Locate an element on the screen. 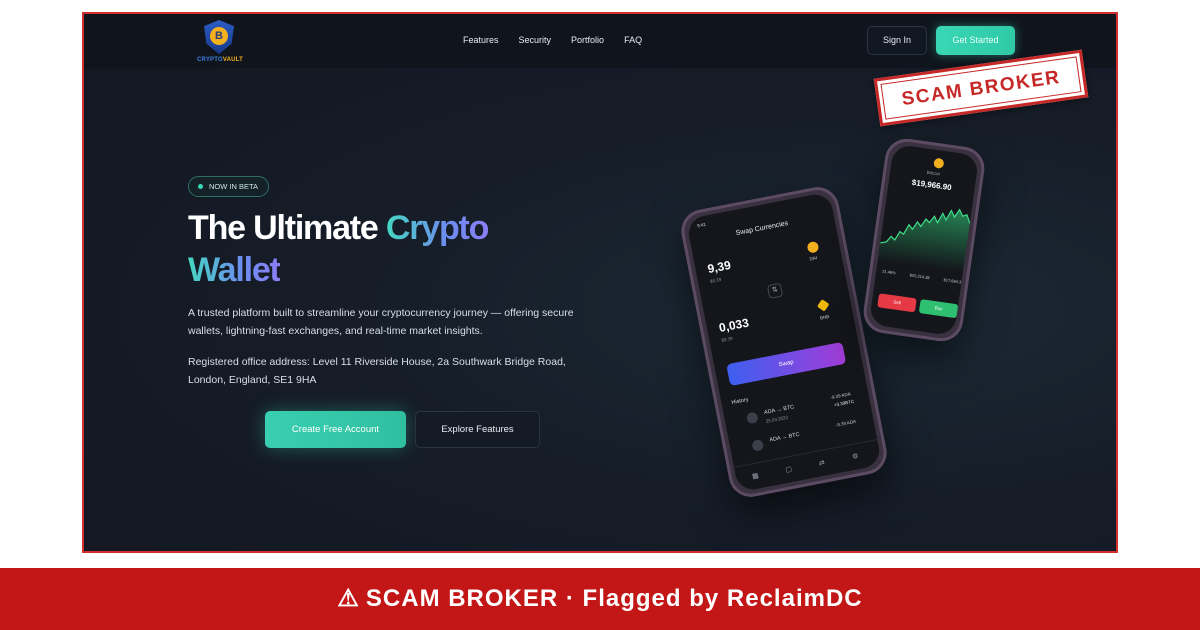  beta-badge: NOW IN BETA is located at coordinates (229, 186).